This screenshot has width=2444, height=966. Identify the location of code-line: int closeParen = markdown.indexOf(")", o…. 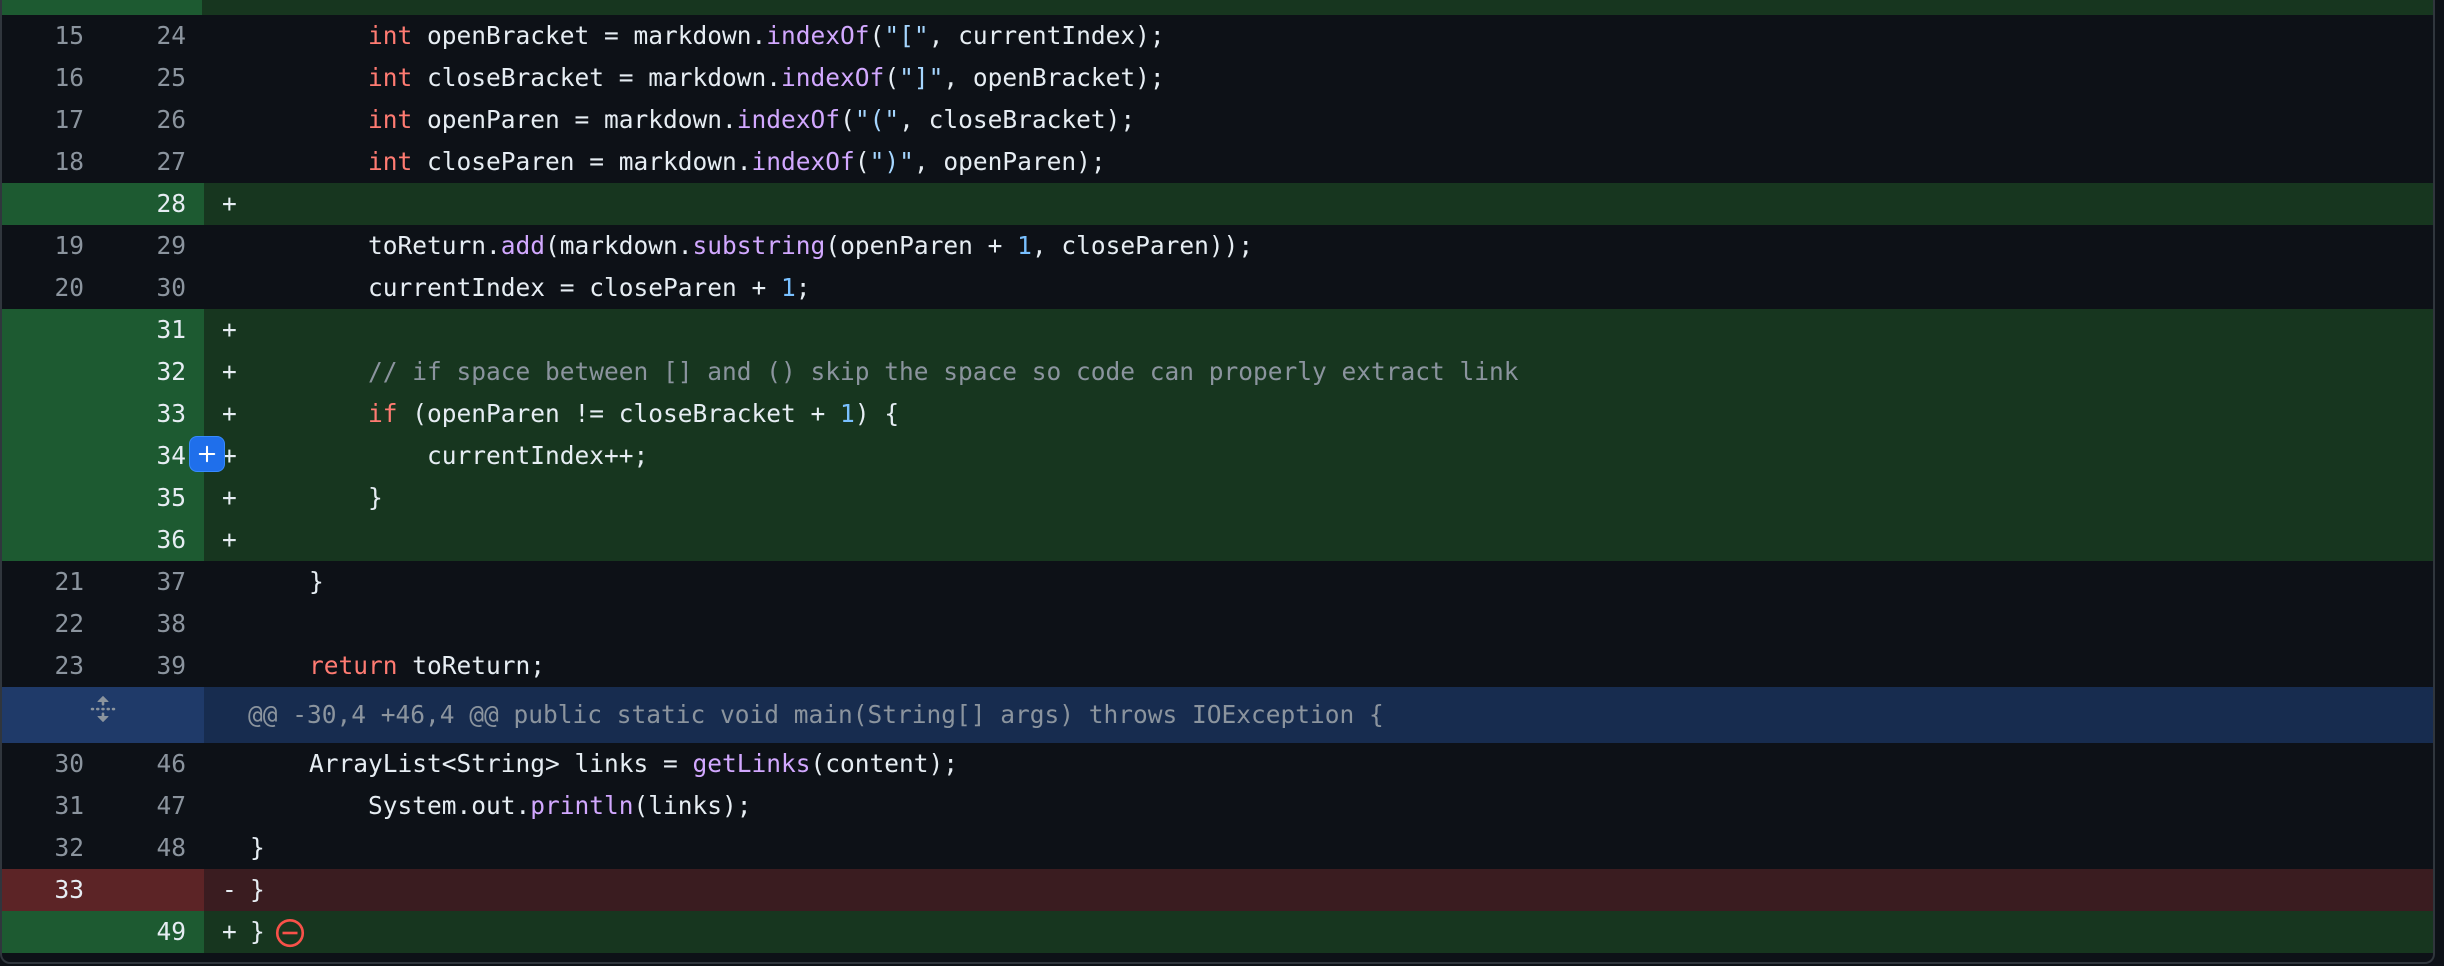
(737, 161).